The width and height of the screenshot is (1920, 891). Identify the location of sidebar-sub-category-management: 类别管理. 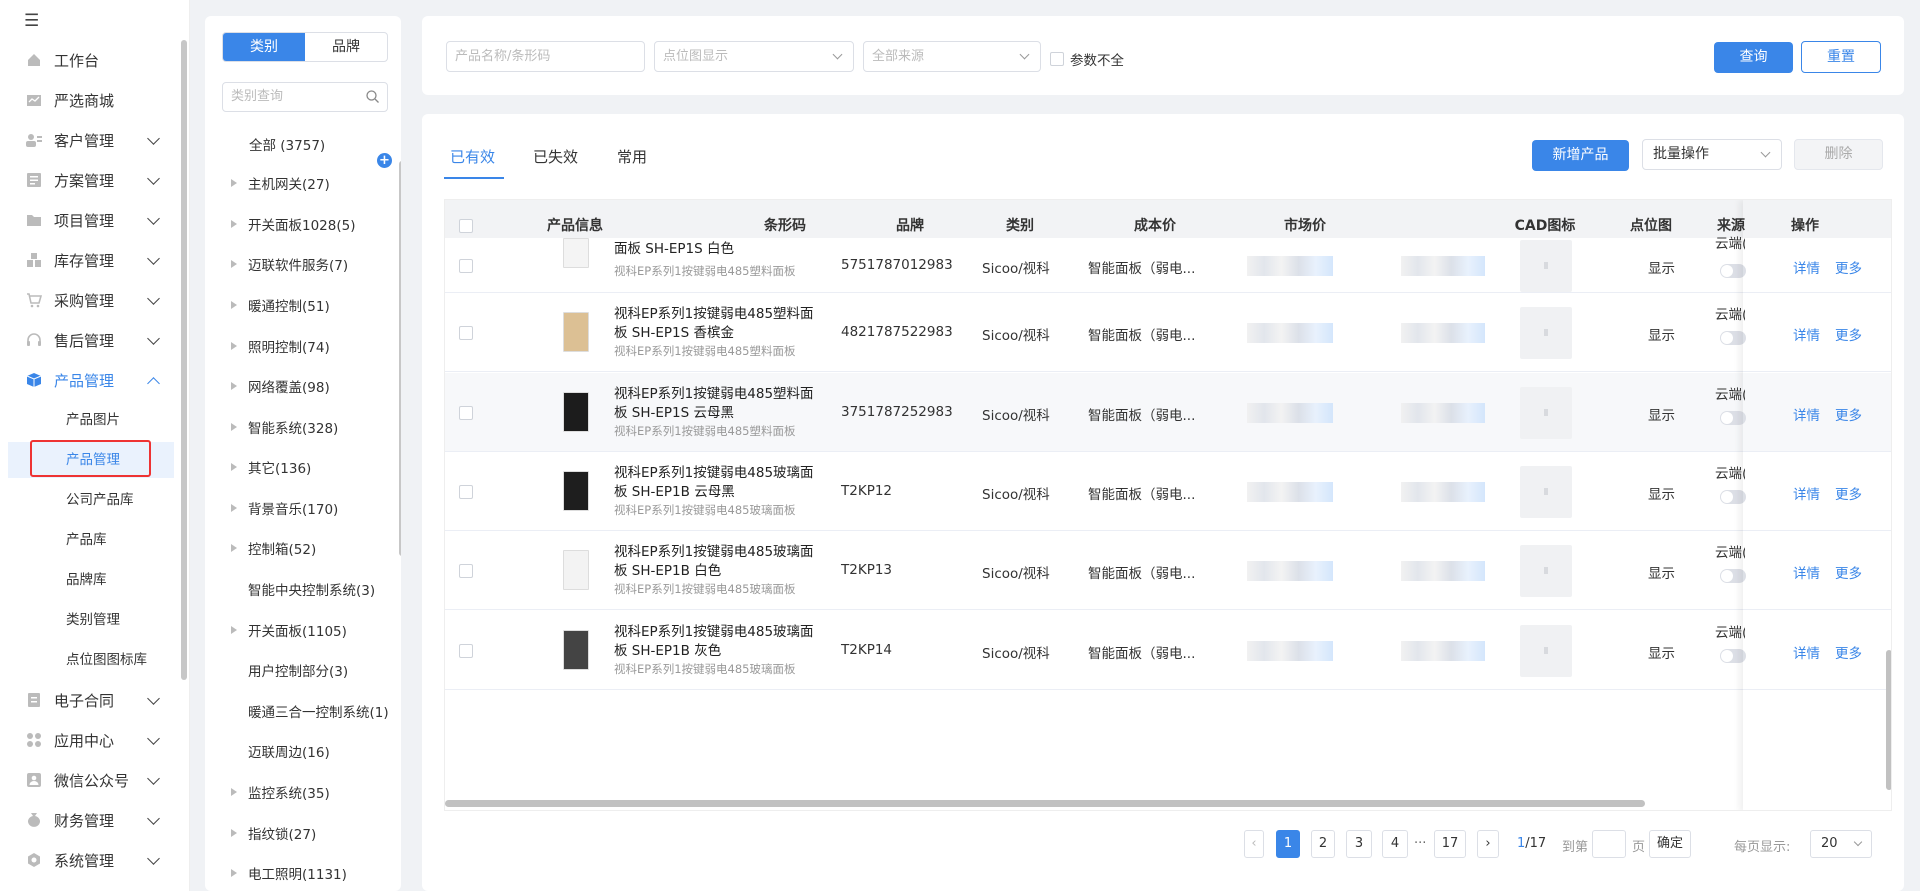
(91, 620).